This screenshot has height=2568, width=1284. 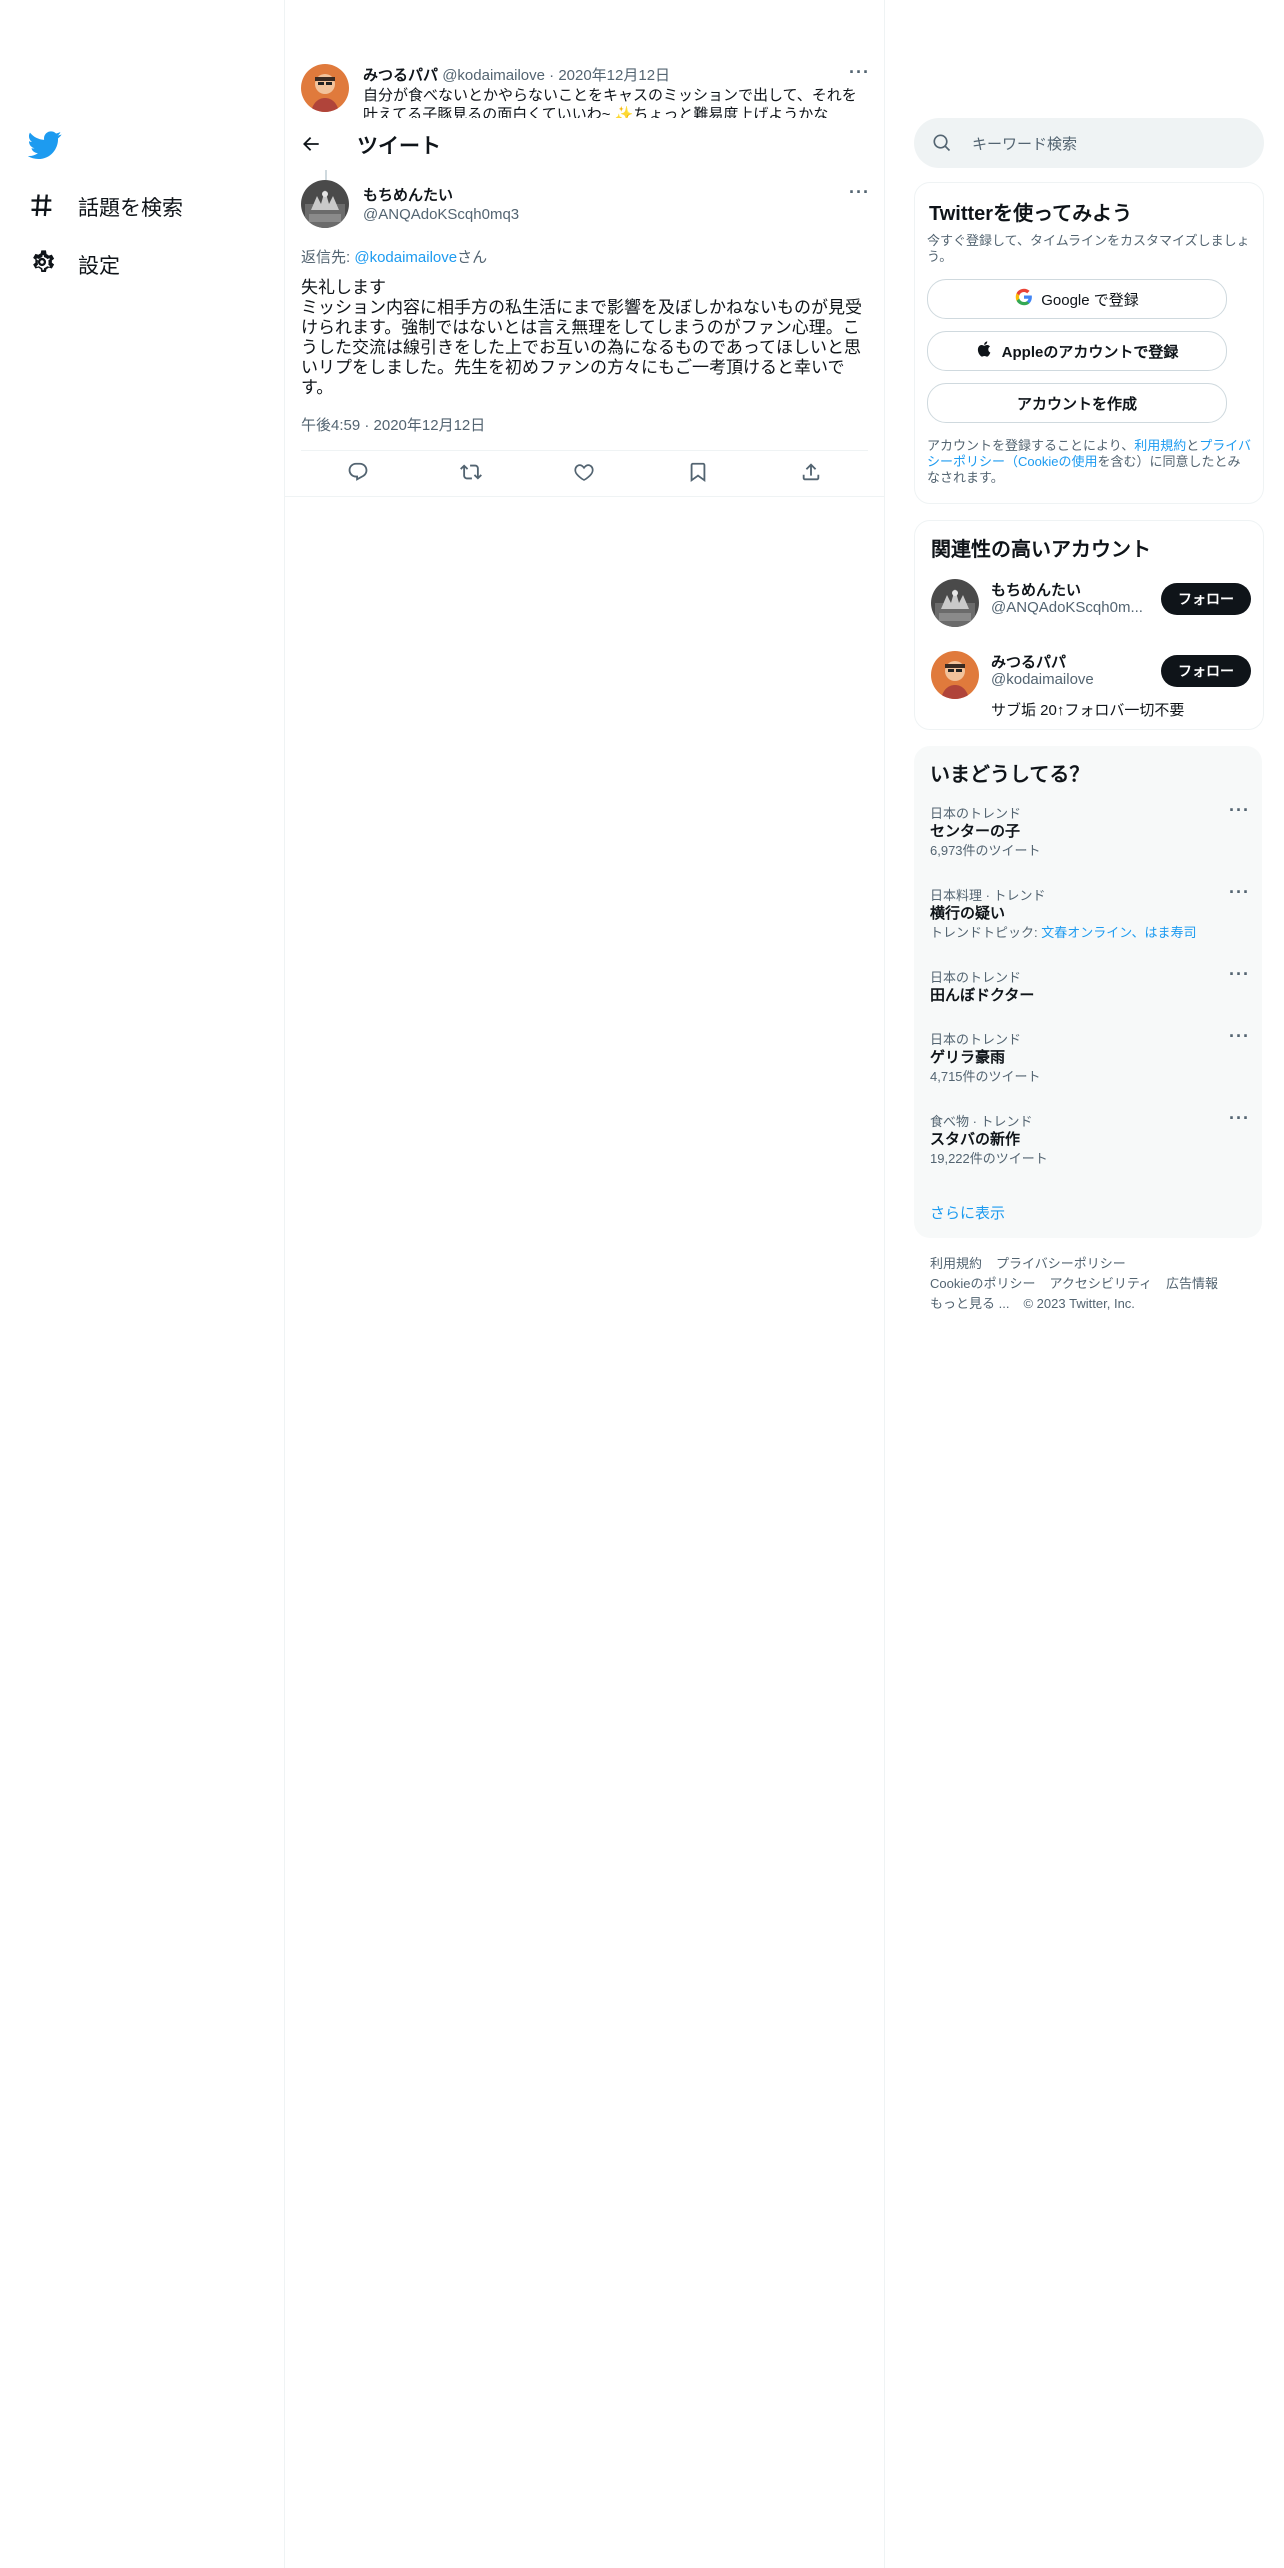 What do you see at coordinates (975, 1139) in the screenshot?
I see `trend-title: スタバの新作` at bounding box center [975, 1139].